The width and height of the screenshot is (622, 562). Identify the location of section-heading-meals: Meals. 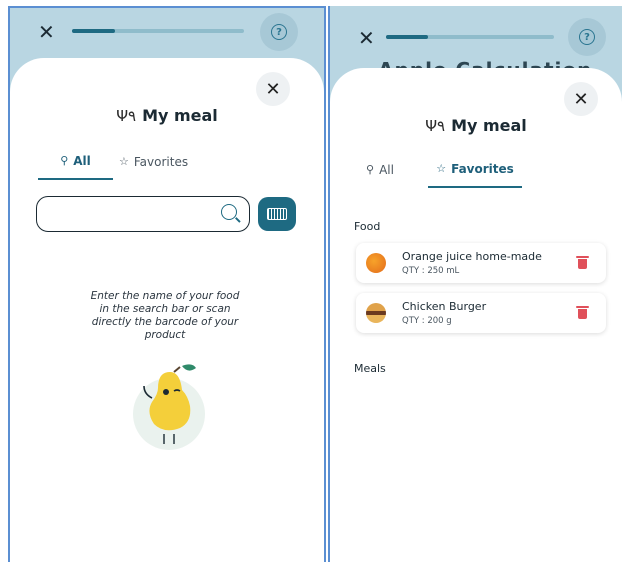
(370, 368).